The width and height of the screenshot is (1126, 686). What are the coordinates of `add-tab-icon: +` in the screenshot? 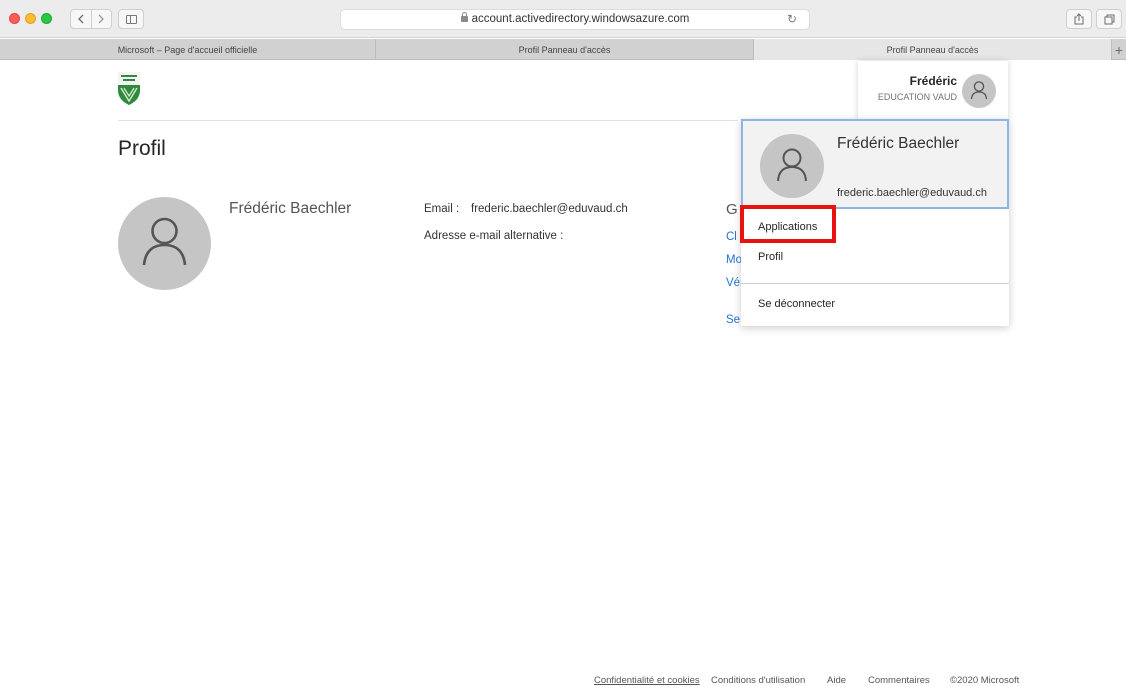 It's located at (1119, 49).